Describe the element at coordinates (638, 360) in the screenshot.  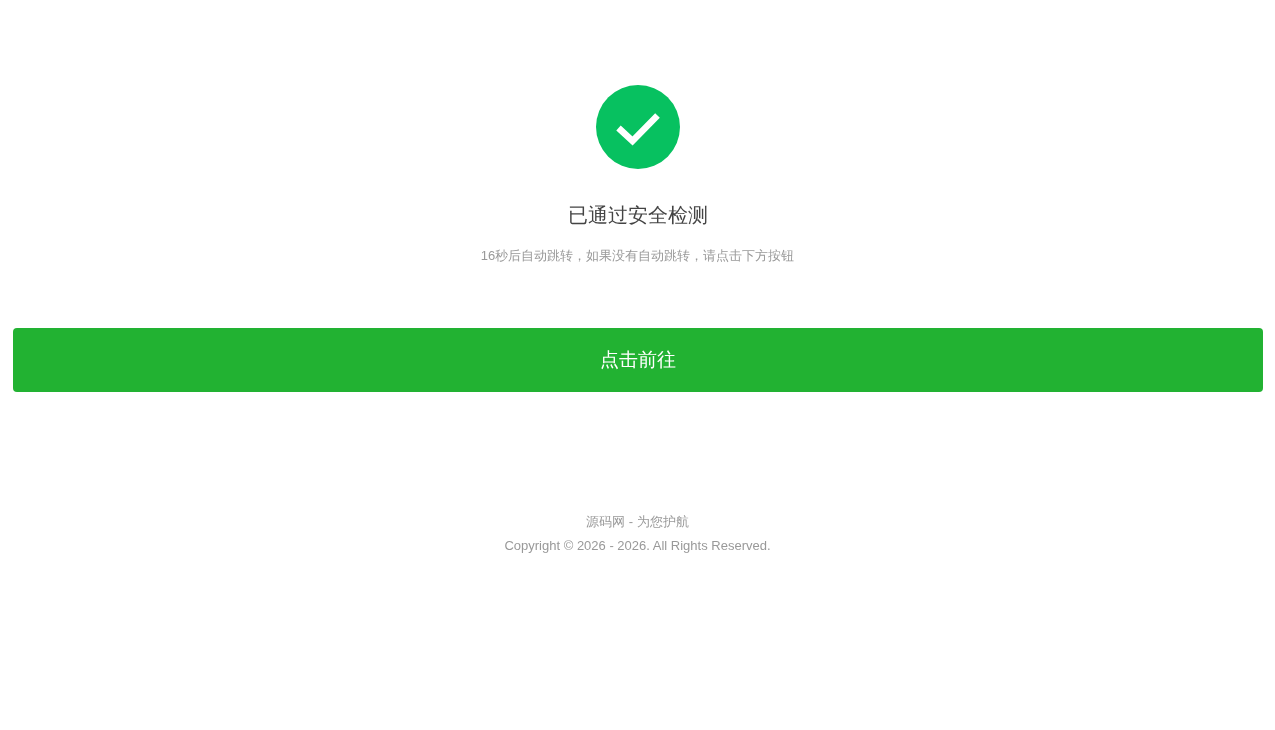
I see `go-button: 点击前往` at that location.